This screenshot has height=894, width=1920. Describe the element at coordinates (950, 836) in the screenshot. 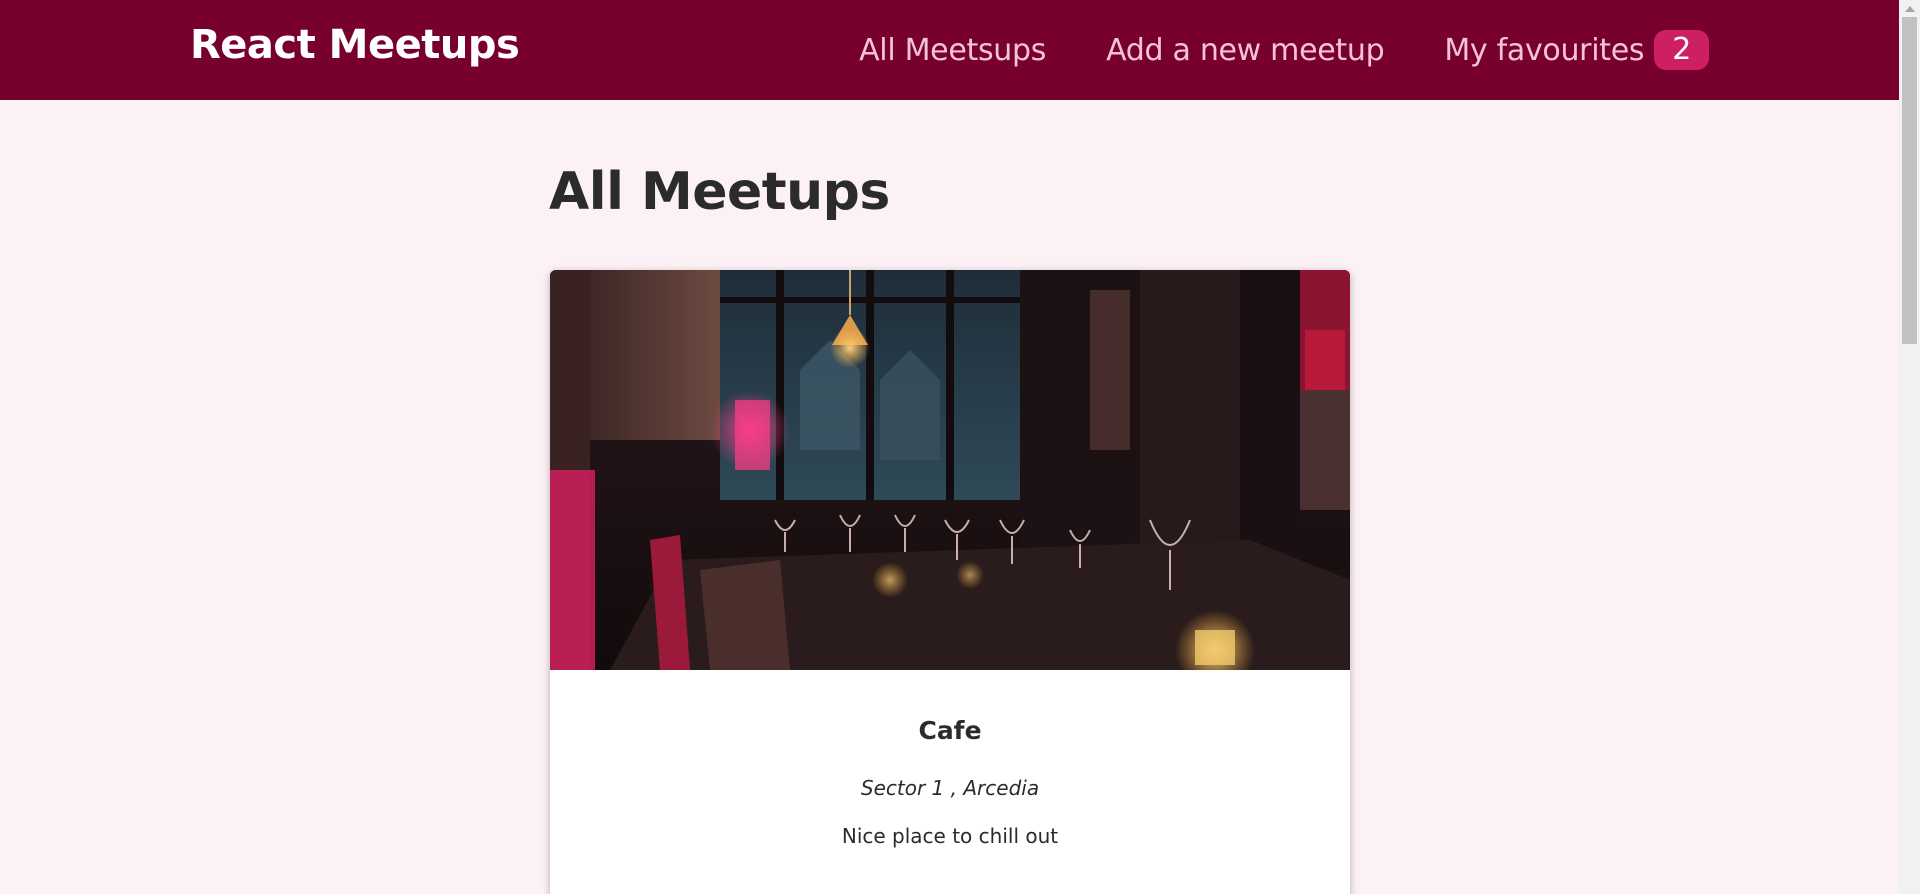

I see `meetup-description: Nice place to chill out` at that location.